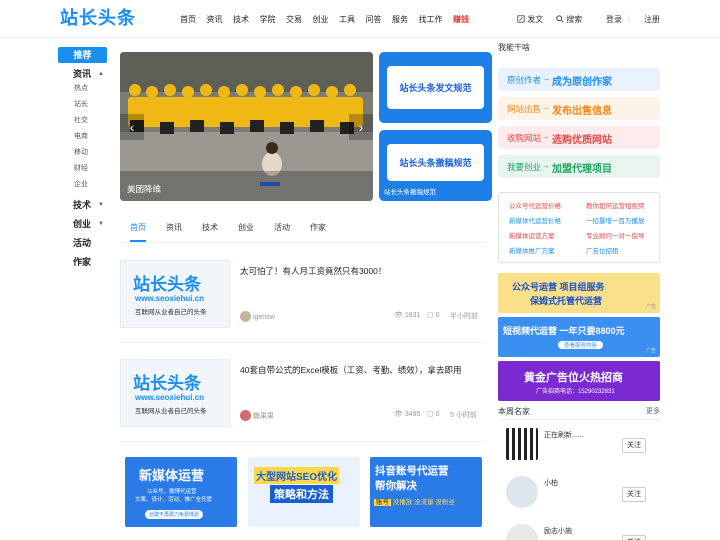  Describe the element at coordinates (558, 287) in the screenshot. I see `ad-line1: 公众号运营 项目组服务` at that location.